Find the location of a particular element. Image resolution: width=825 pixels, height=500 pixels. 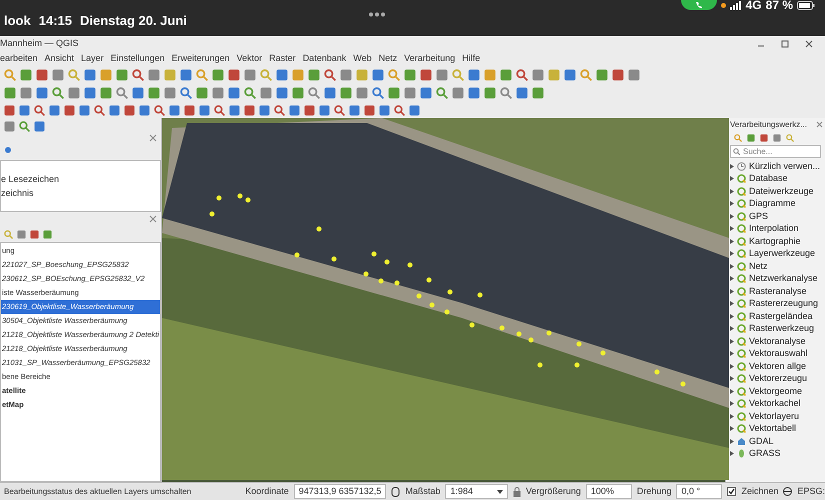

menu-item: Verarbeitung is located at coordinates (430, 59).